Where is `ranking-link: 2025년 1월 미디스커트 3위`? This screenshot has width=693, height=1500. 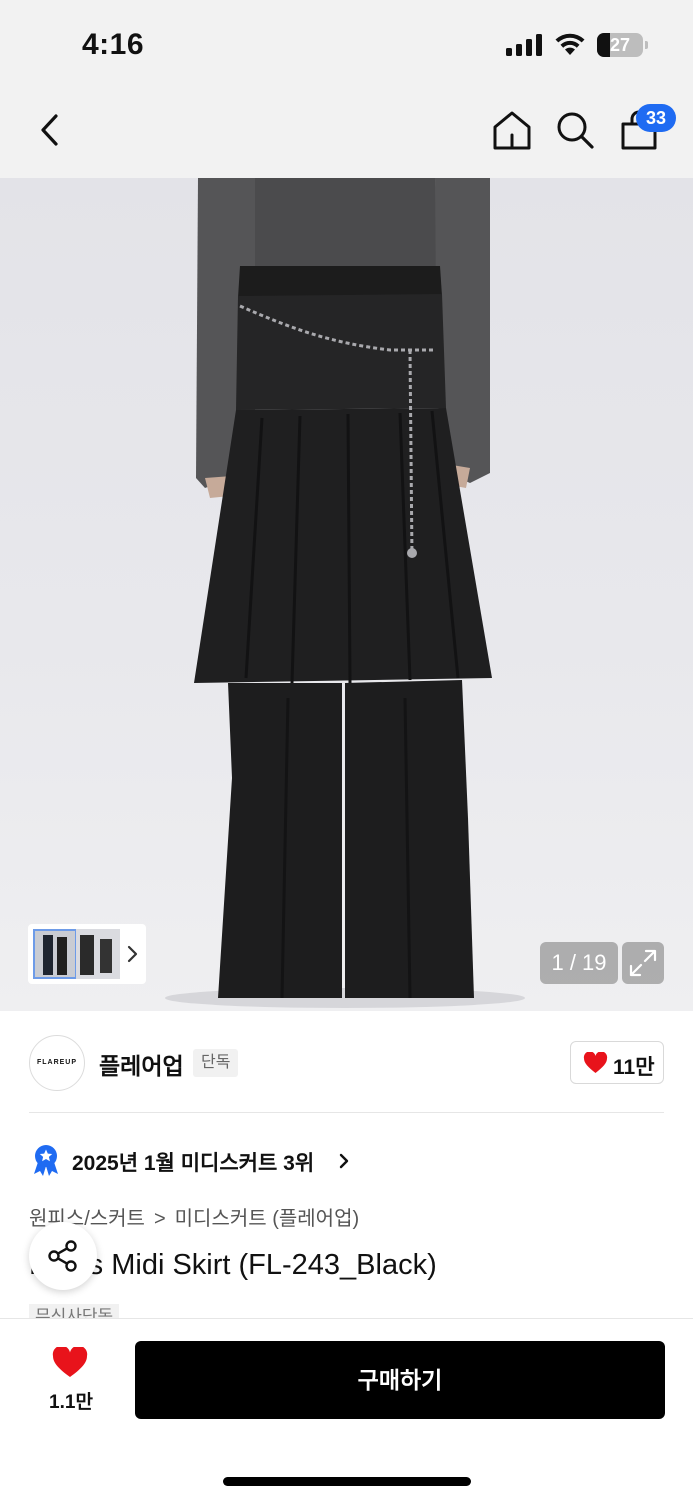 ranking-link: 2025년 1월 미디스커트 3위 is located at coordinates (193, 1162).